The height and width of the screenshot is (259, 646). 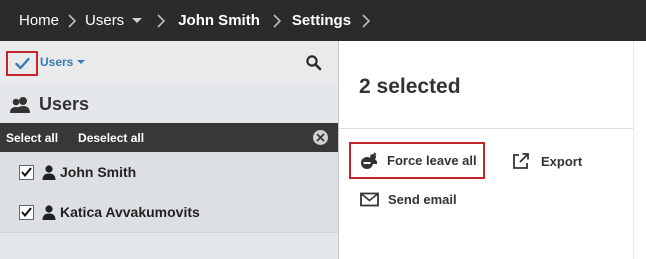 What do you see at coordinates (169, 137) in the screenshot?
I see `selection-bar: Select all Deselect all` at bounding box center [169, 137].